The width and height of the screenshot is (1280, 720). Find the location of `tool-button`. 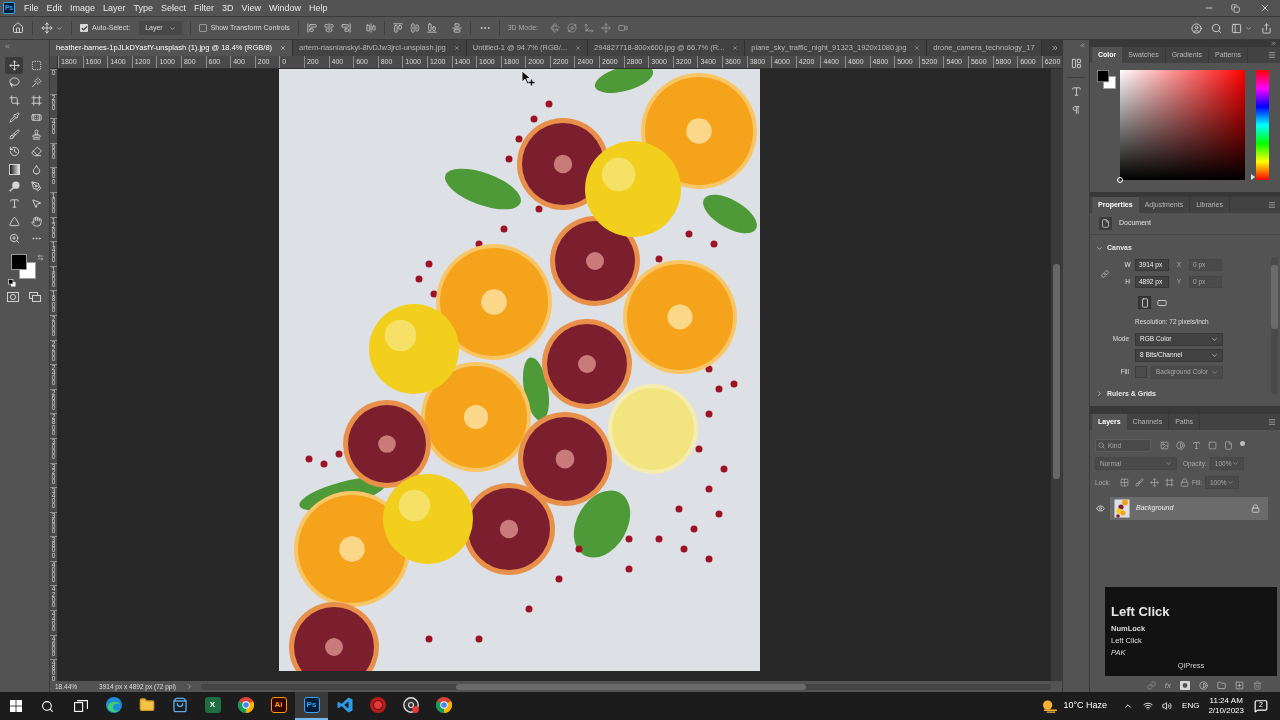

tool-button is located at coordinates (14, 65).